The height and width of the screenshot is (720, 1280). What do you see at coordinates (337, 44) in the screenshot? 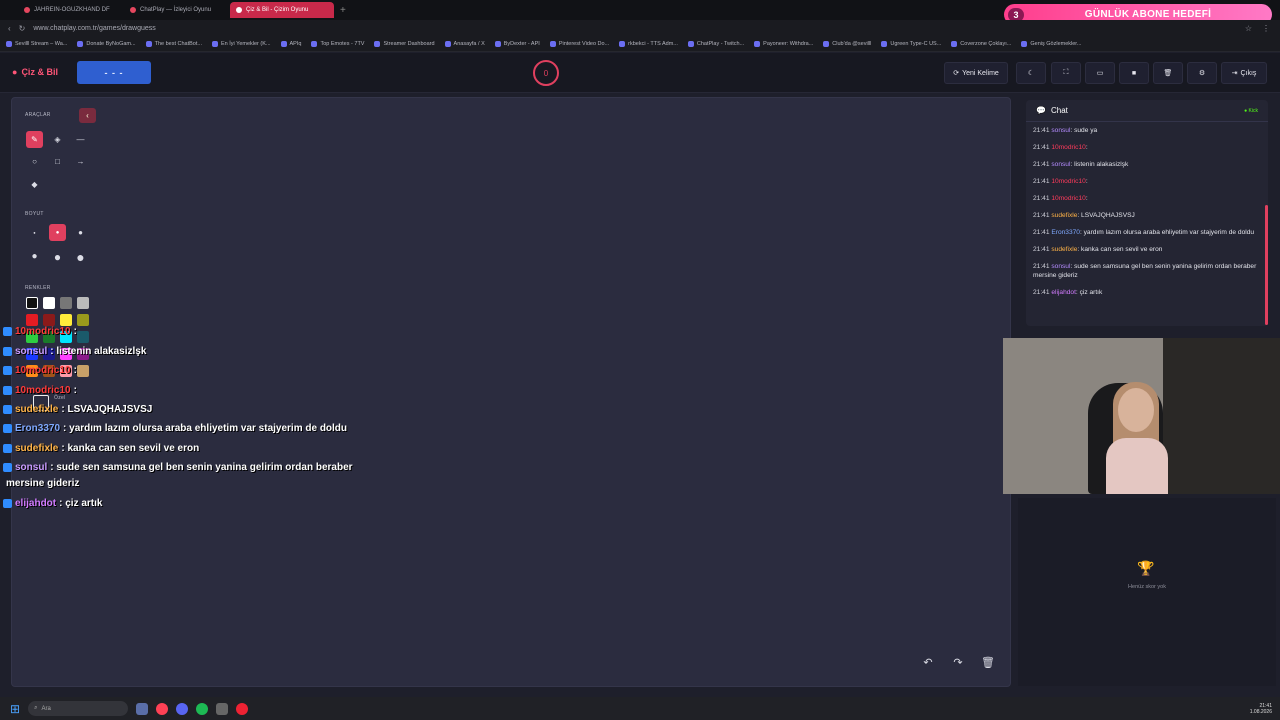
I see `bookmark: Top Emotes - 7TV` at bounding box center [337, 44].